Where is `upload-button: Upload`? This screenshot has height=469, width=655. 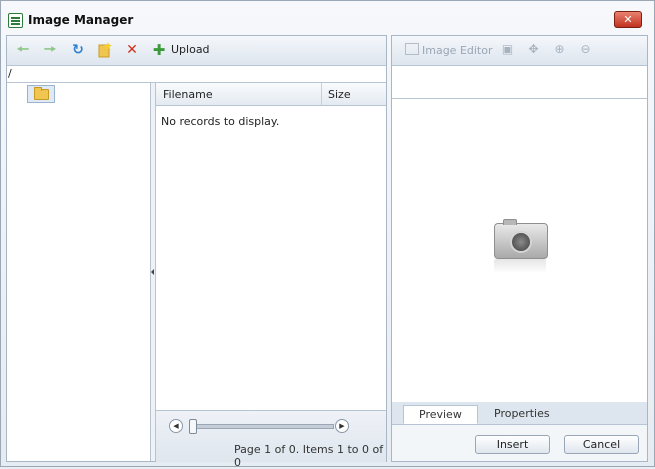
upload-button: Upload is located at coordinates (190, 49).